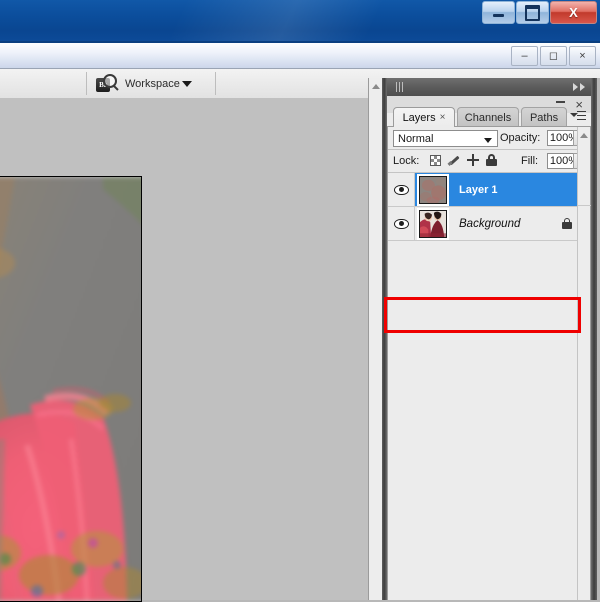 Image resolution: width=600 pixels, height=602 pixels. I want to click on blend-mode-select: Normal, so click(445, 138).